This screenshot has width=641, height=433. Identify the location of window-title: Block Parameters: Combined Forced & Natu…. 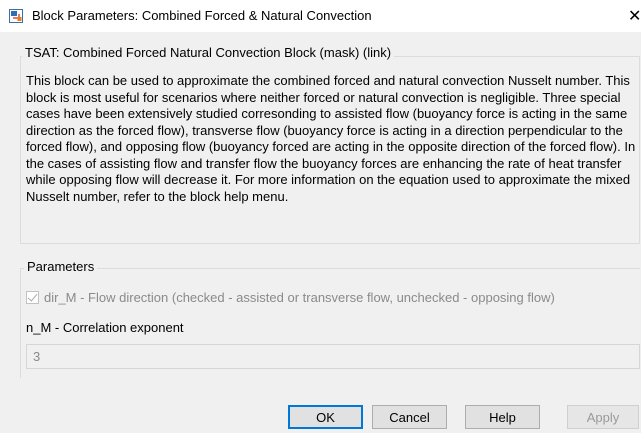
(202, 15).